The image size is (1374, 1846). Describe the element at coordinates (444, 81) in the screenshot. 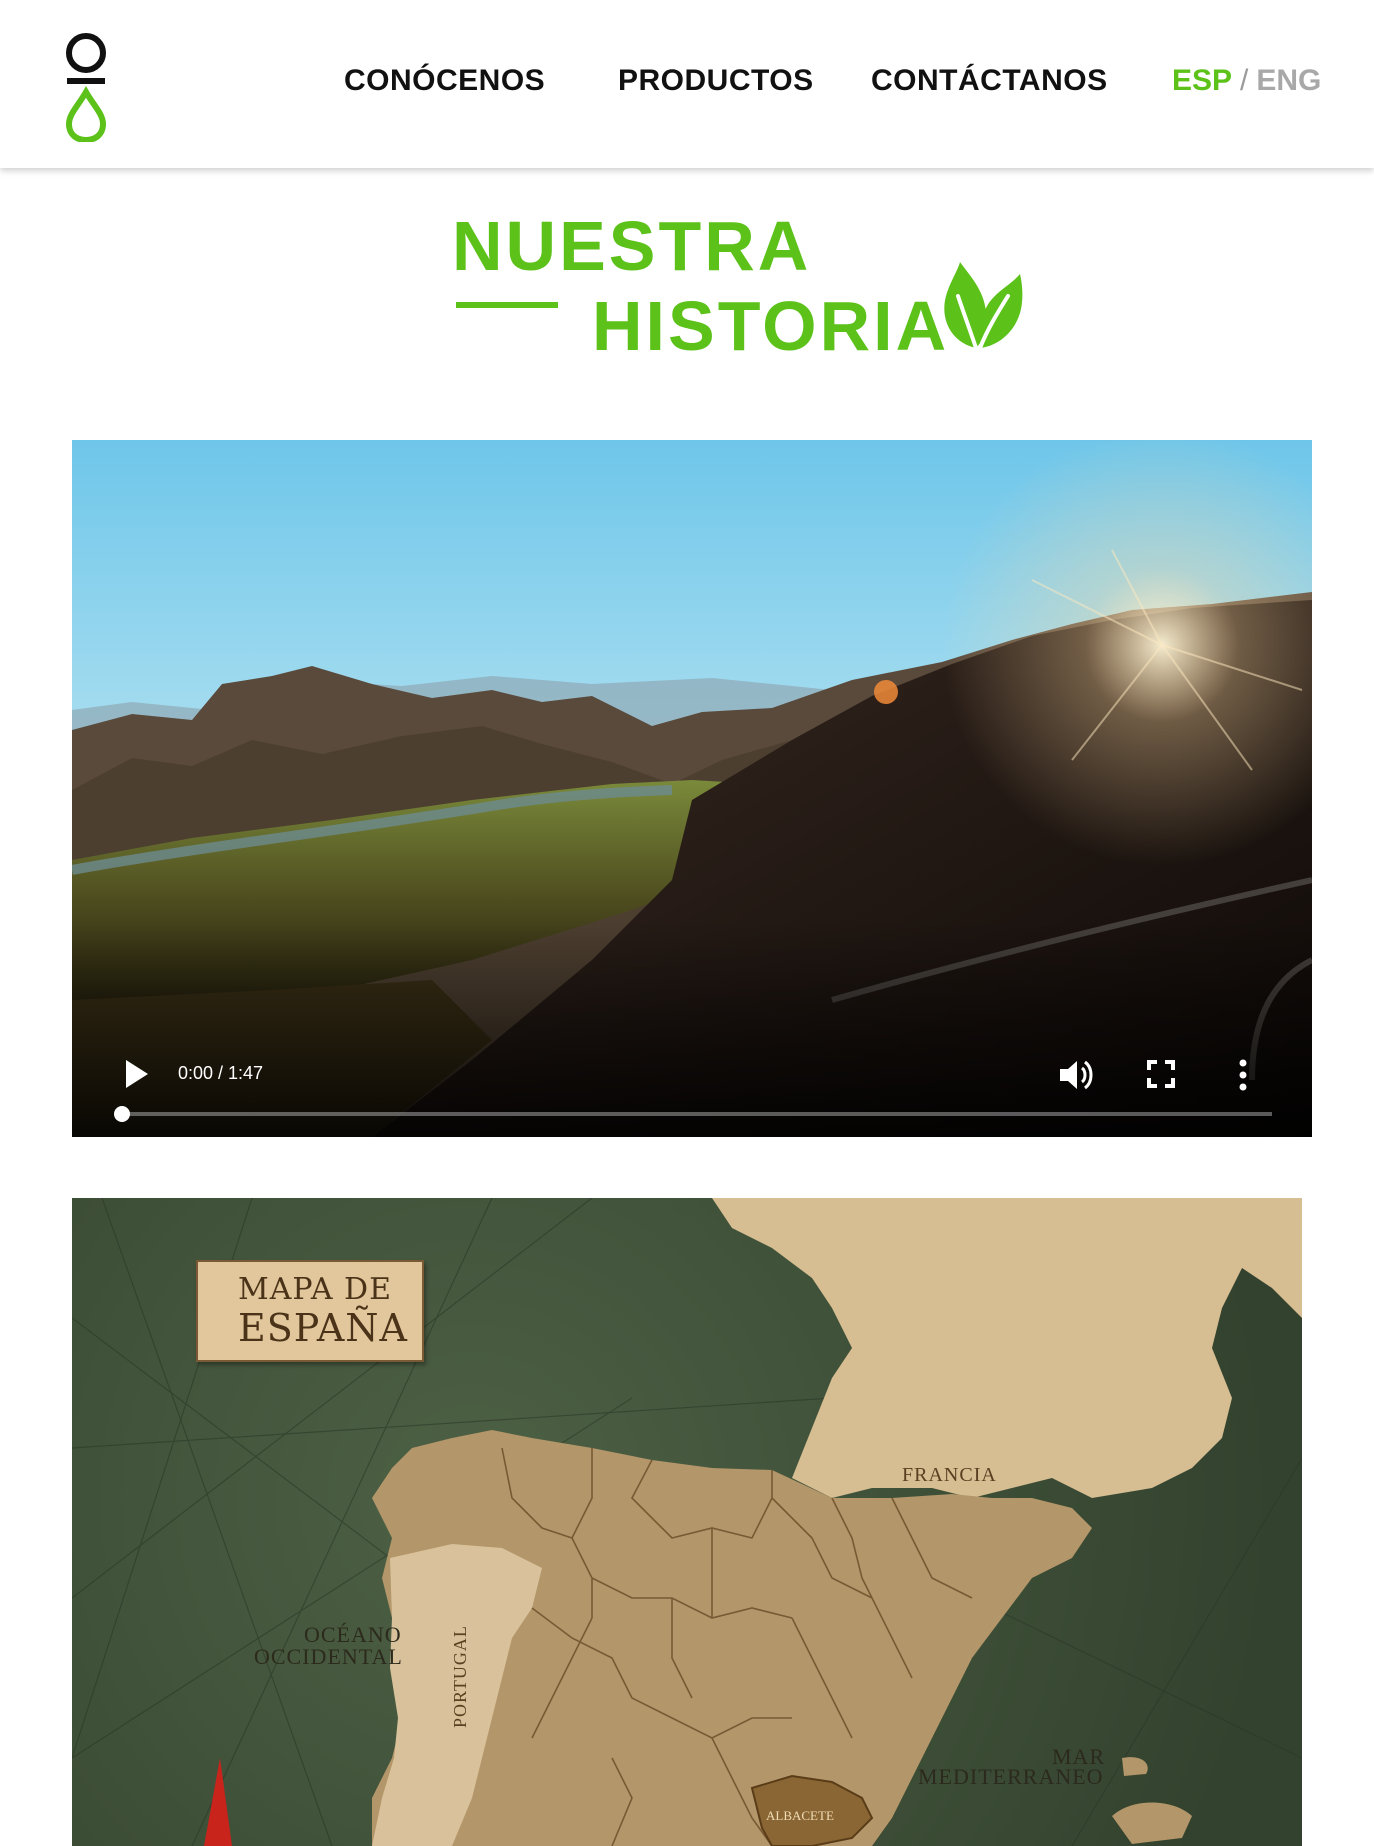

I see `nav-item-conocenos: CONÓCENOS` at that location.